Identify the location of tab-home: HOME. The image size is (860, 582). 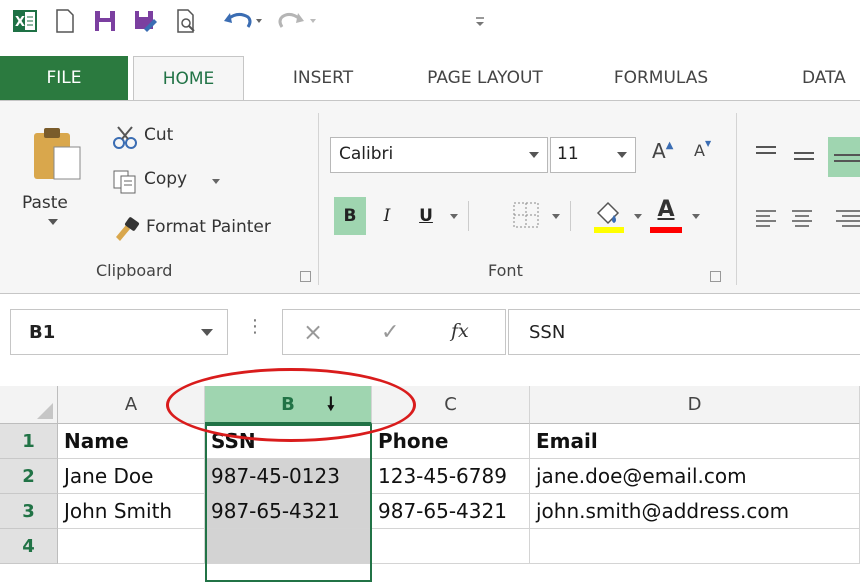
(188, 78).